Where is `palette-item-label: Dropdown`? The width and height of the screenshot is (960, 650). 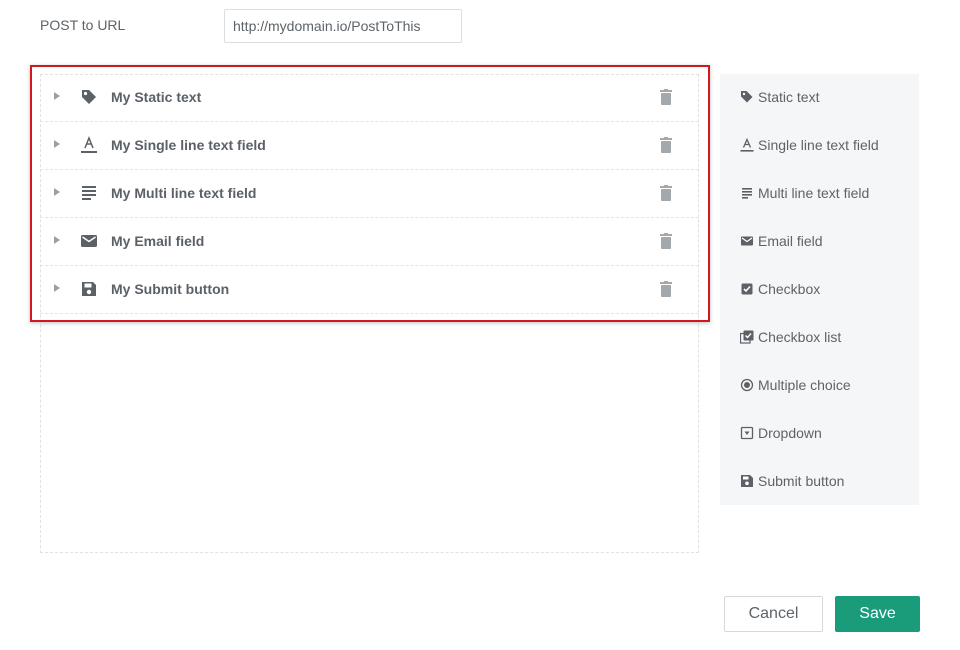
palette-item-label: Dropdown is located at coordinates (790, 433).